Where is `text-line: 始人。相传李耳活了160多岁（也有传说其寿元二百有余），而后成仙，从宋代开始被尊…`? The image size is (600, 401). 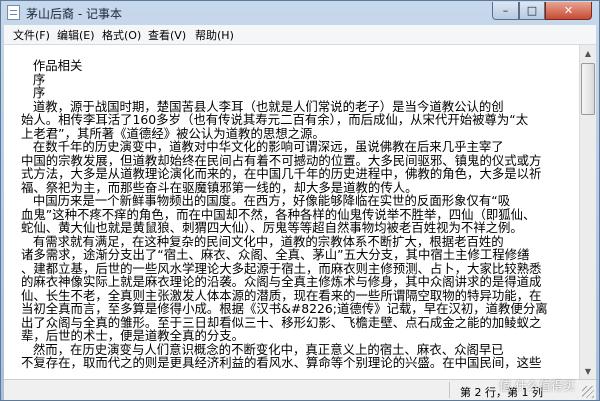
text-line: 始人。相传李耳活了160多岁（也有传说其寿元二百有余），而后成仙，从宋代开始被尊… is located at coordinates (275, 119).